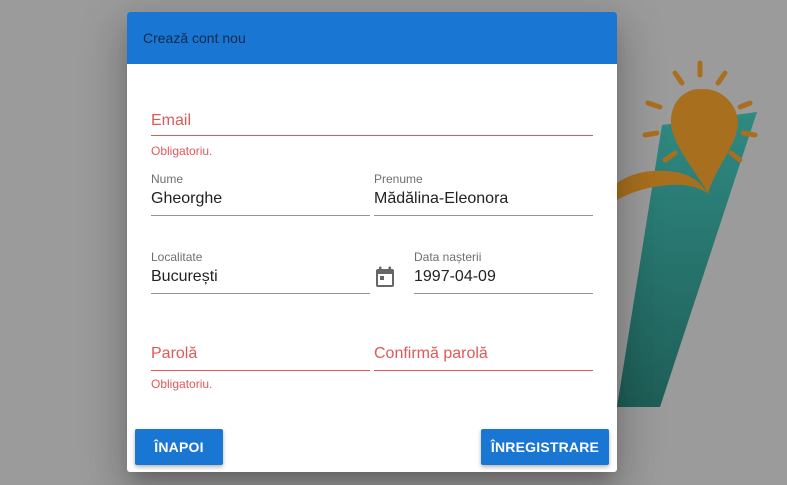 This screenshot has height=485, width=787. Describe the element at coordinates (179, 447) in the screenshot. I see `back-button: ÎNAPOI` at that location.